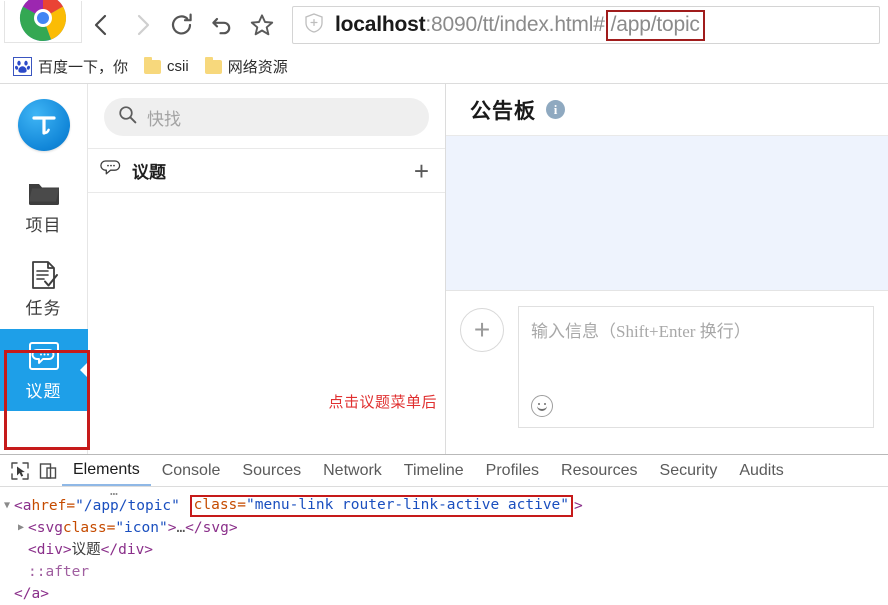 The width and height of the screenshot is (888, 605). What do you see at coordinates (106, 470) in the screenshot?
I see `tab-elements: Elements` at bounding box center [106, 470].